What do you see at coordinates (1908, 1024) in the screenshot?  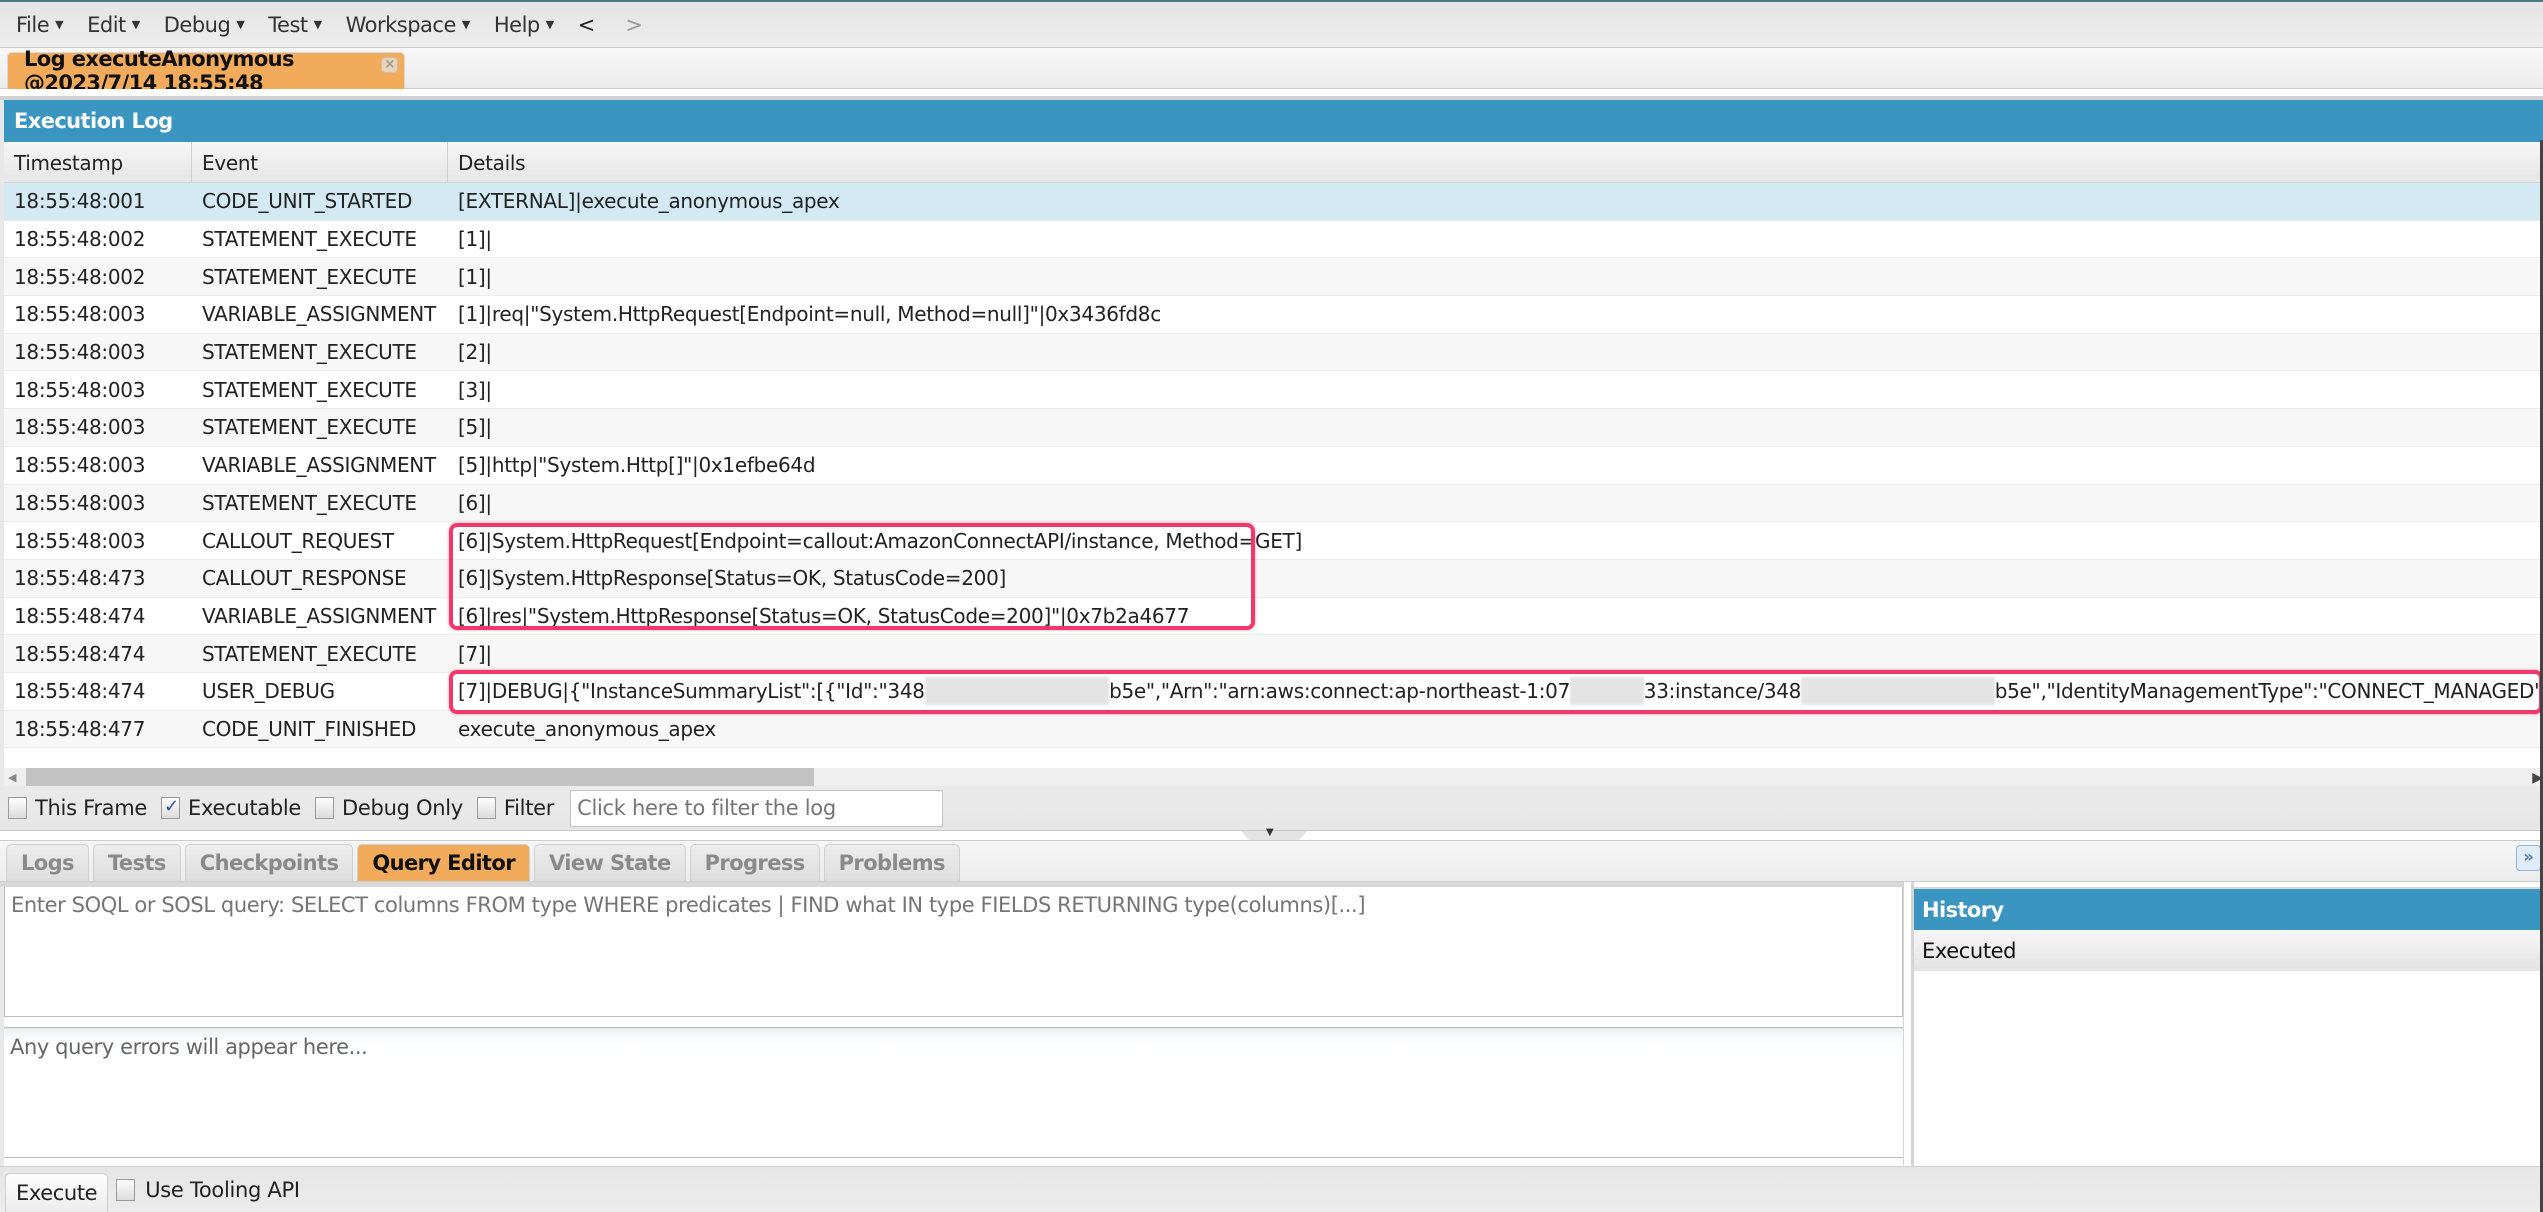 I see `vertical-splitter` at bounding box center [1908, 1024].